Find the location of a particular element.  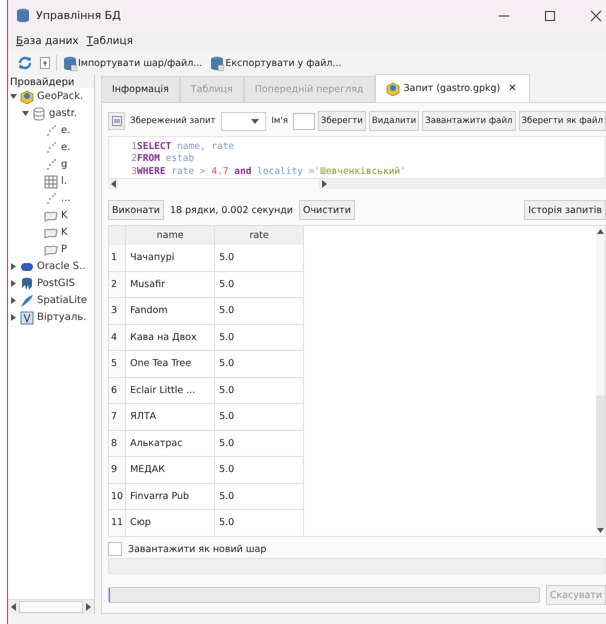

query-button: Завантажити файл is located at coordinates (469, 121).